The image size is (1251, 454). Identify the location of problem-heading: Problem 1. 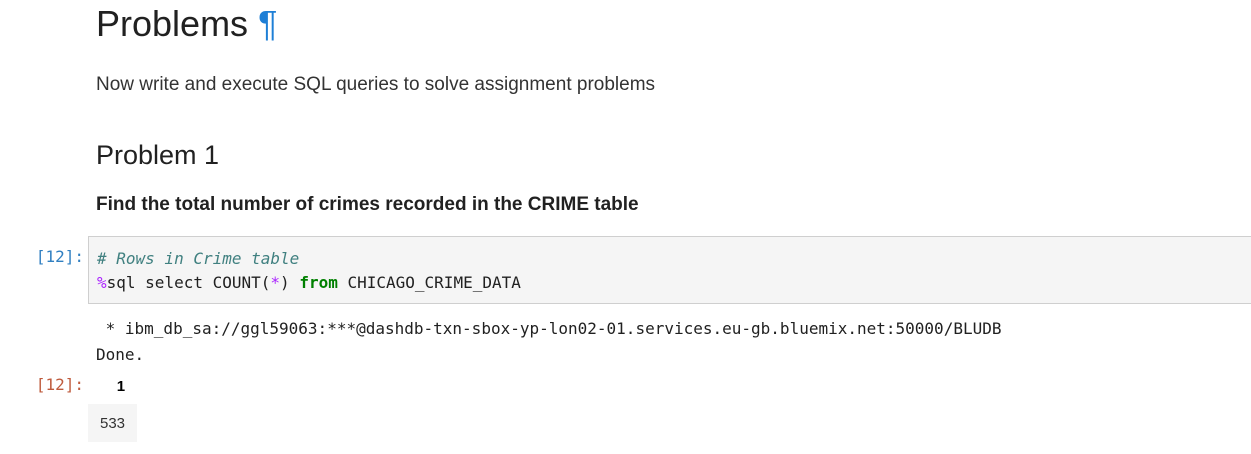
(158, 155).